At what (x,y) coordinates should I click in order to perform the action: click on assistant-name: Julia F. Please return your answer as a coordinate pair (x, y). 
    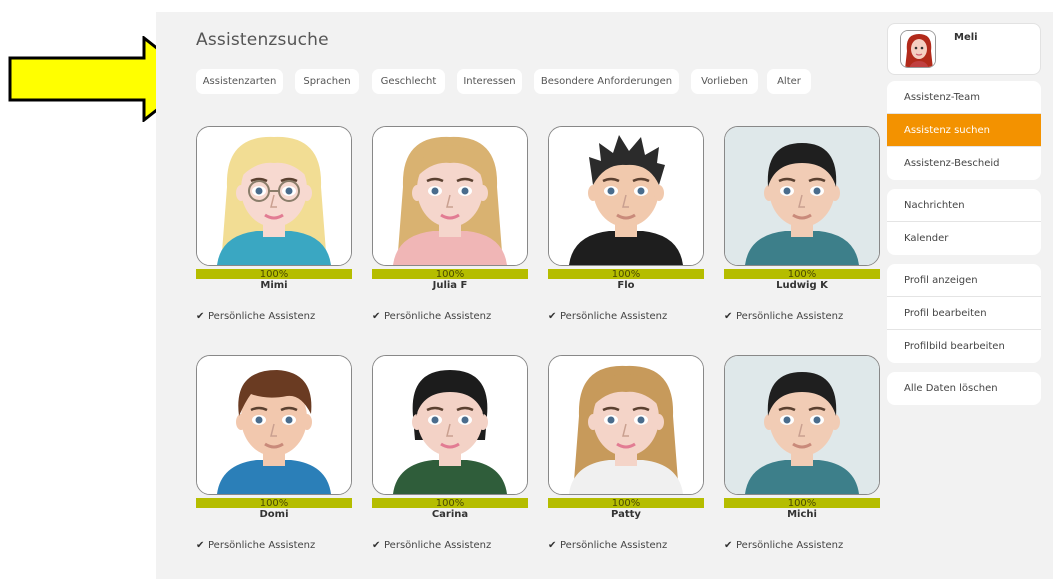
    Looking at the image, I should click on (450, 285).